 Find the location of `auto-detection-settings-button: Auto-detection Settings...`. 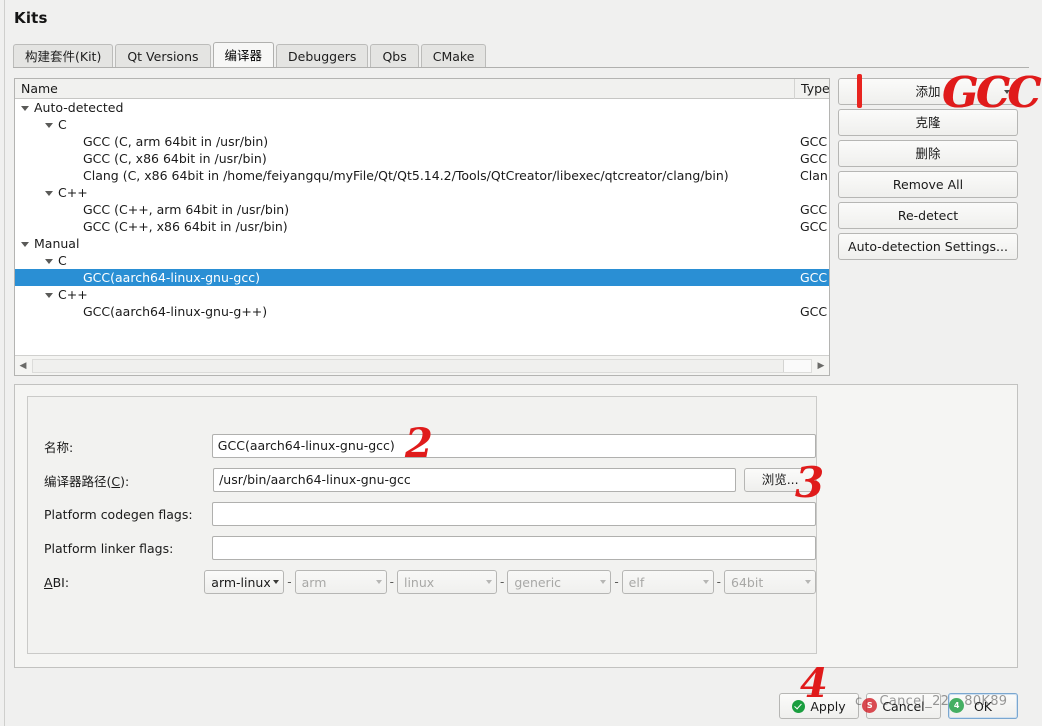

auto-detection-settings-button: Auto-detection Settings... is located at coordinates (928, 246).